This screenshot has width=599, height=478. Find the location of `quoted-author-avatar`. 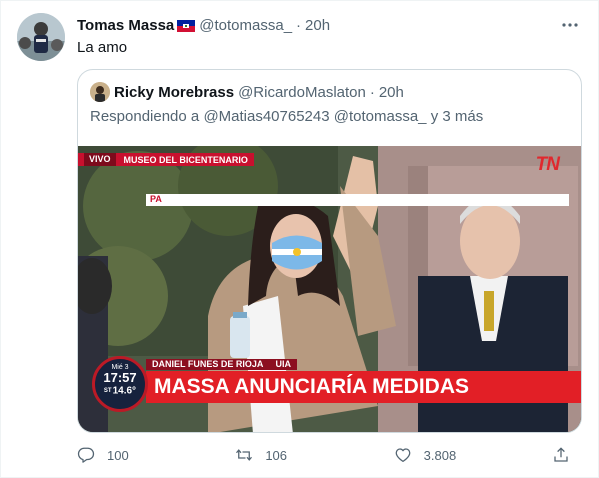

quoted-author-avatar is located at coordinates (100, 92).